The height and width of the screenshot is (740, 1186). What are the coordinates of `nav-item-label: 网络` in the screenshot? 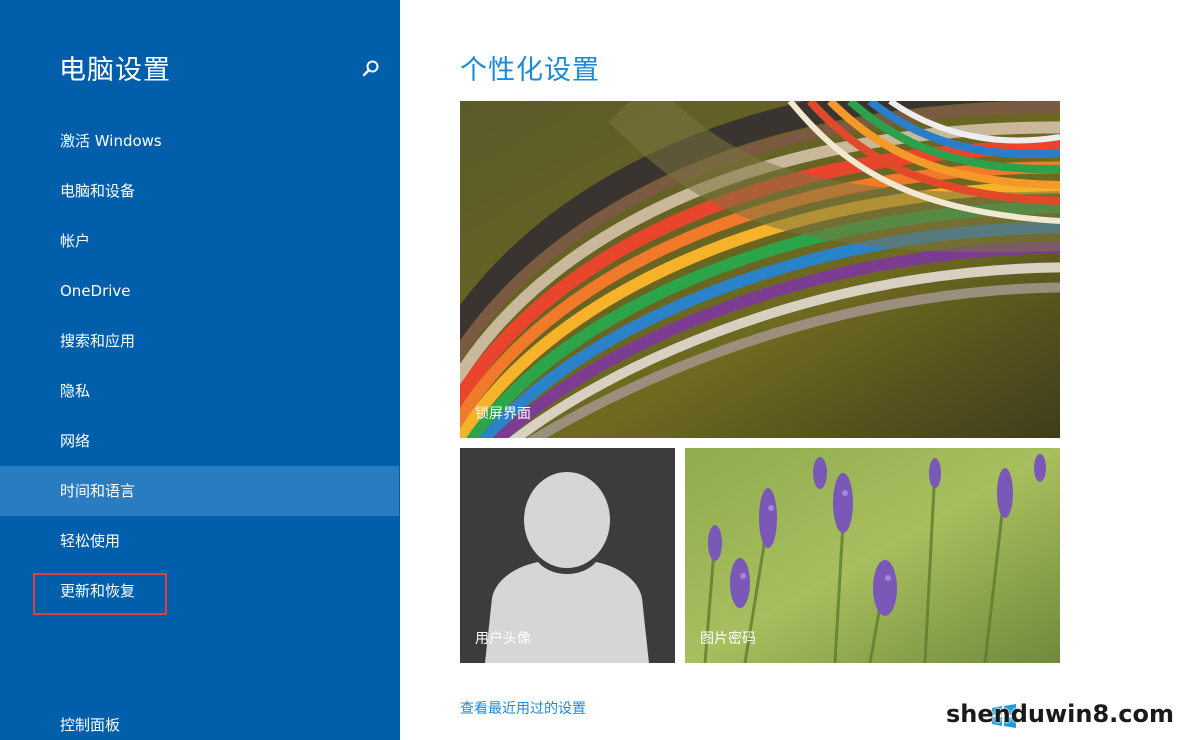 It's located at (75, 441).